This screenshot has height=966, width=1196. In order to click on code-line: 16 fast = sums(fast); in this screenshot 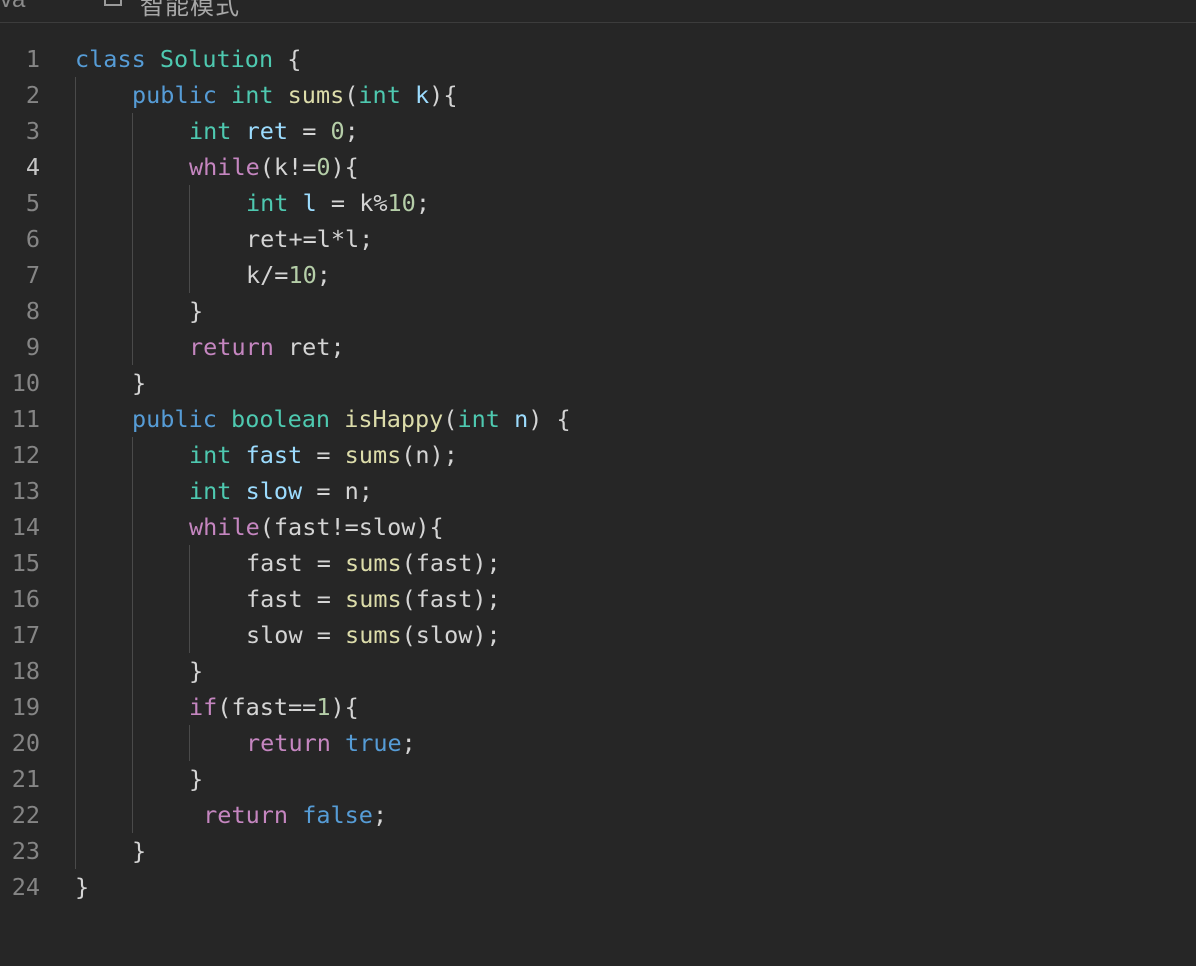, I will do `click(598, 599)`.